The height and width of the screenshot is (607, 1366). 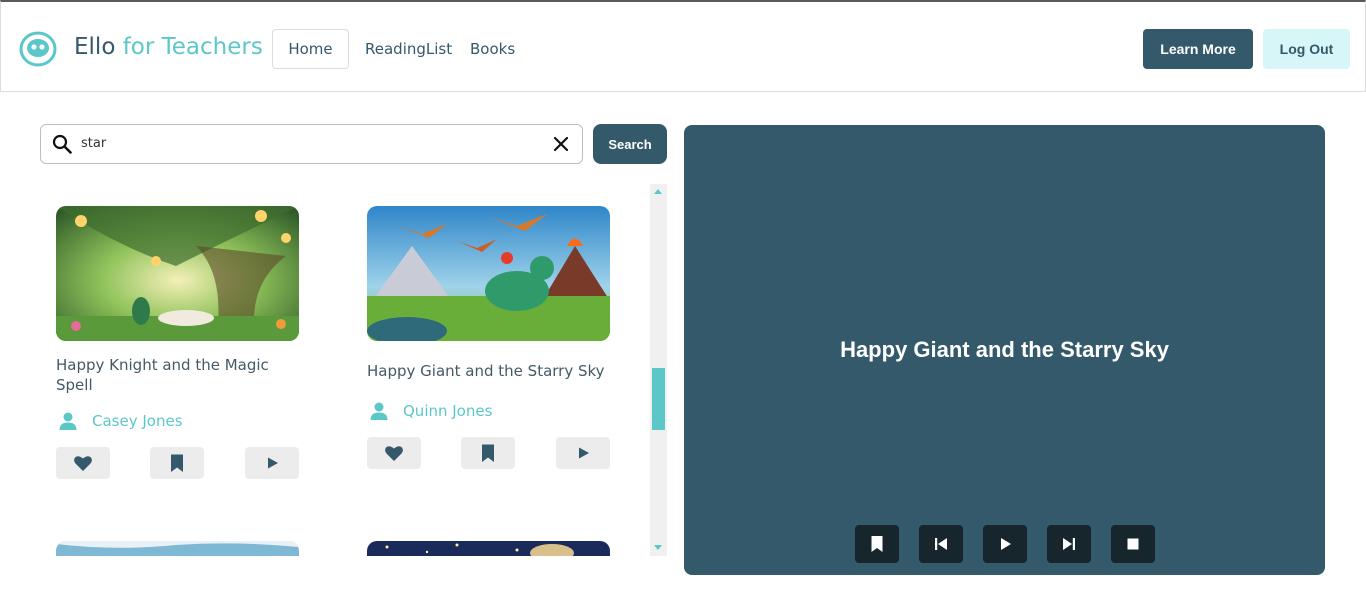 I want to click on book-title: Happy Knight and the Magic Spell, so click(x=177, y=375).